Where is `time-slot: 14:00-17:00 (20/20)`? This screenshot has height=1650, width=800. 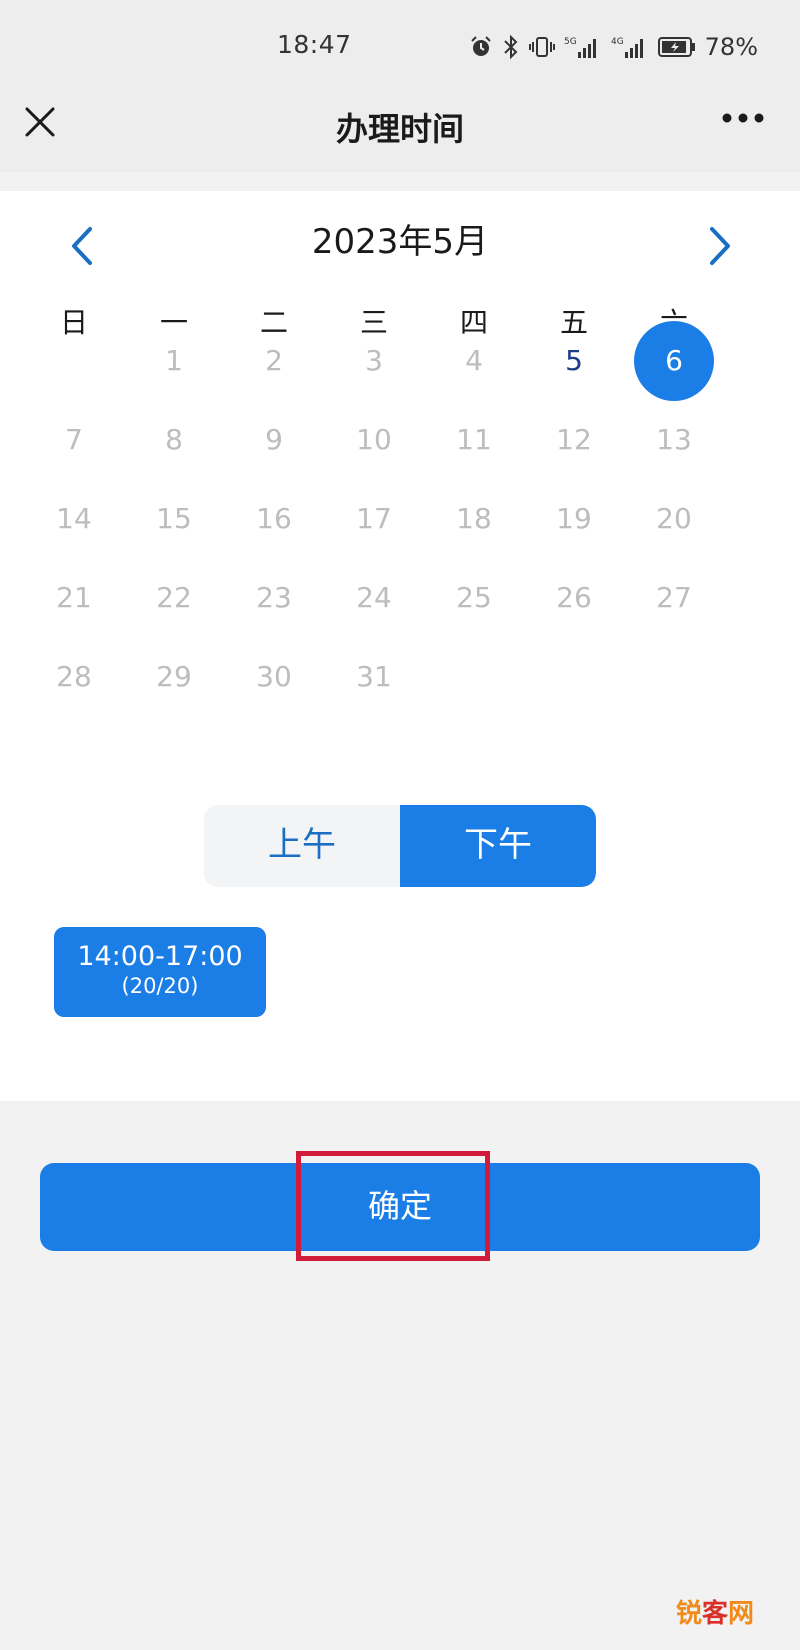 time-slot: 14:00-17:00 (20/20) is located at coordinates (160, 972).